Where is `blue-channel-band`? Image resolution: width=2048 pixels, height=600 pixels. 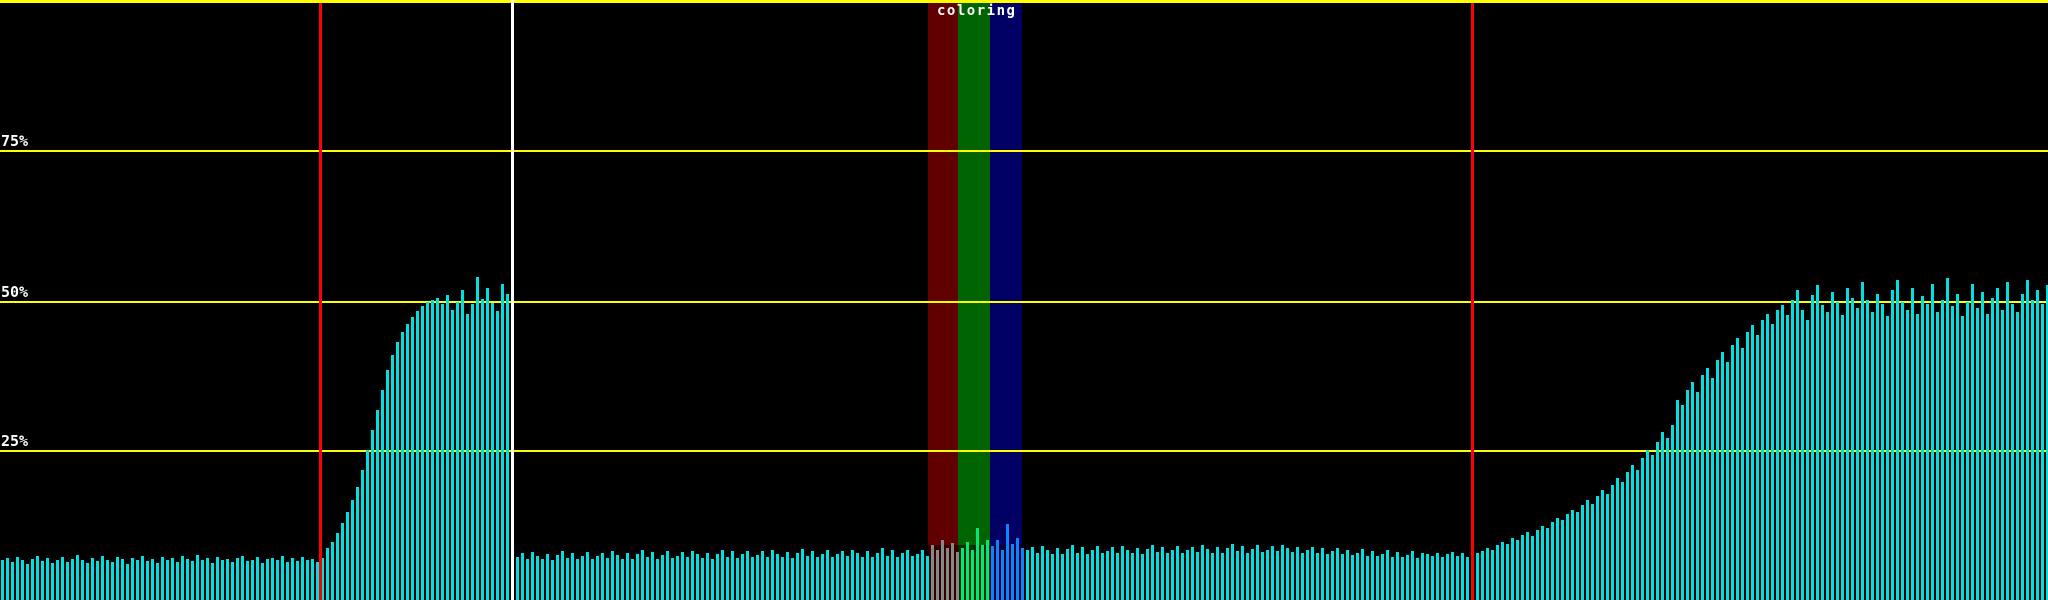 blue-channel-band is located at coordinates (1006, 274).